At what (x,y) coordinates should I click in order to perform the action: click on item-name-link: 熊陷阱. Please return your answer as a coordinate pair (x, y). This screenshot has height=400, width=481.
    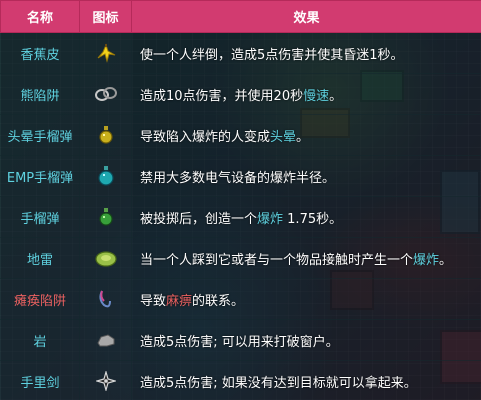
    Looking at the image, I should click on (40, 94).